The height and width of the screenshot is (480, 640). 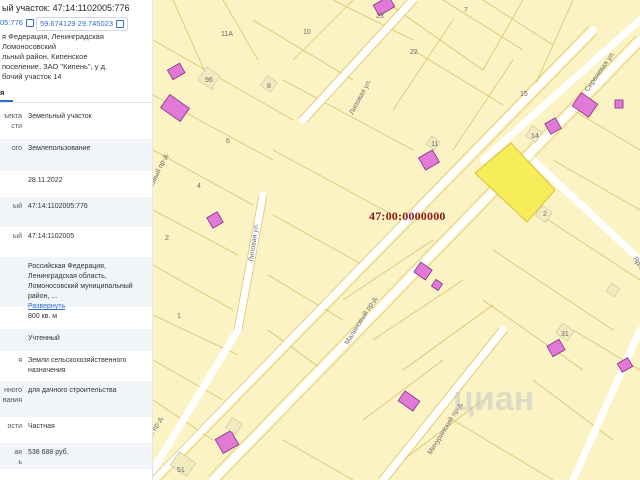 I want to click on property-value-text: Учтенный, so click(x=44, y=338).